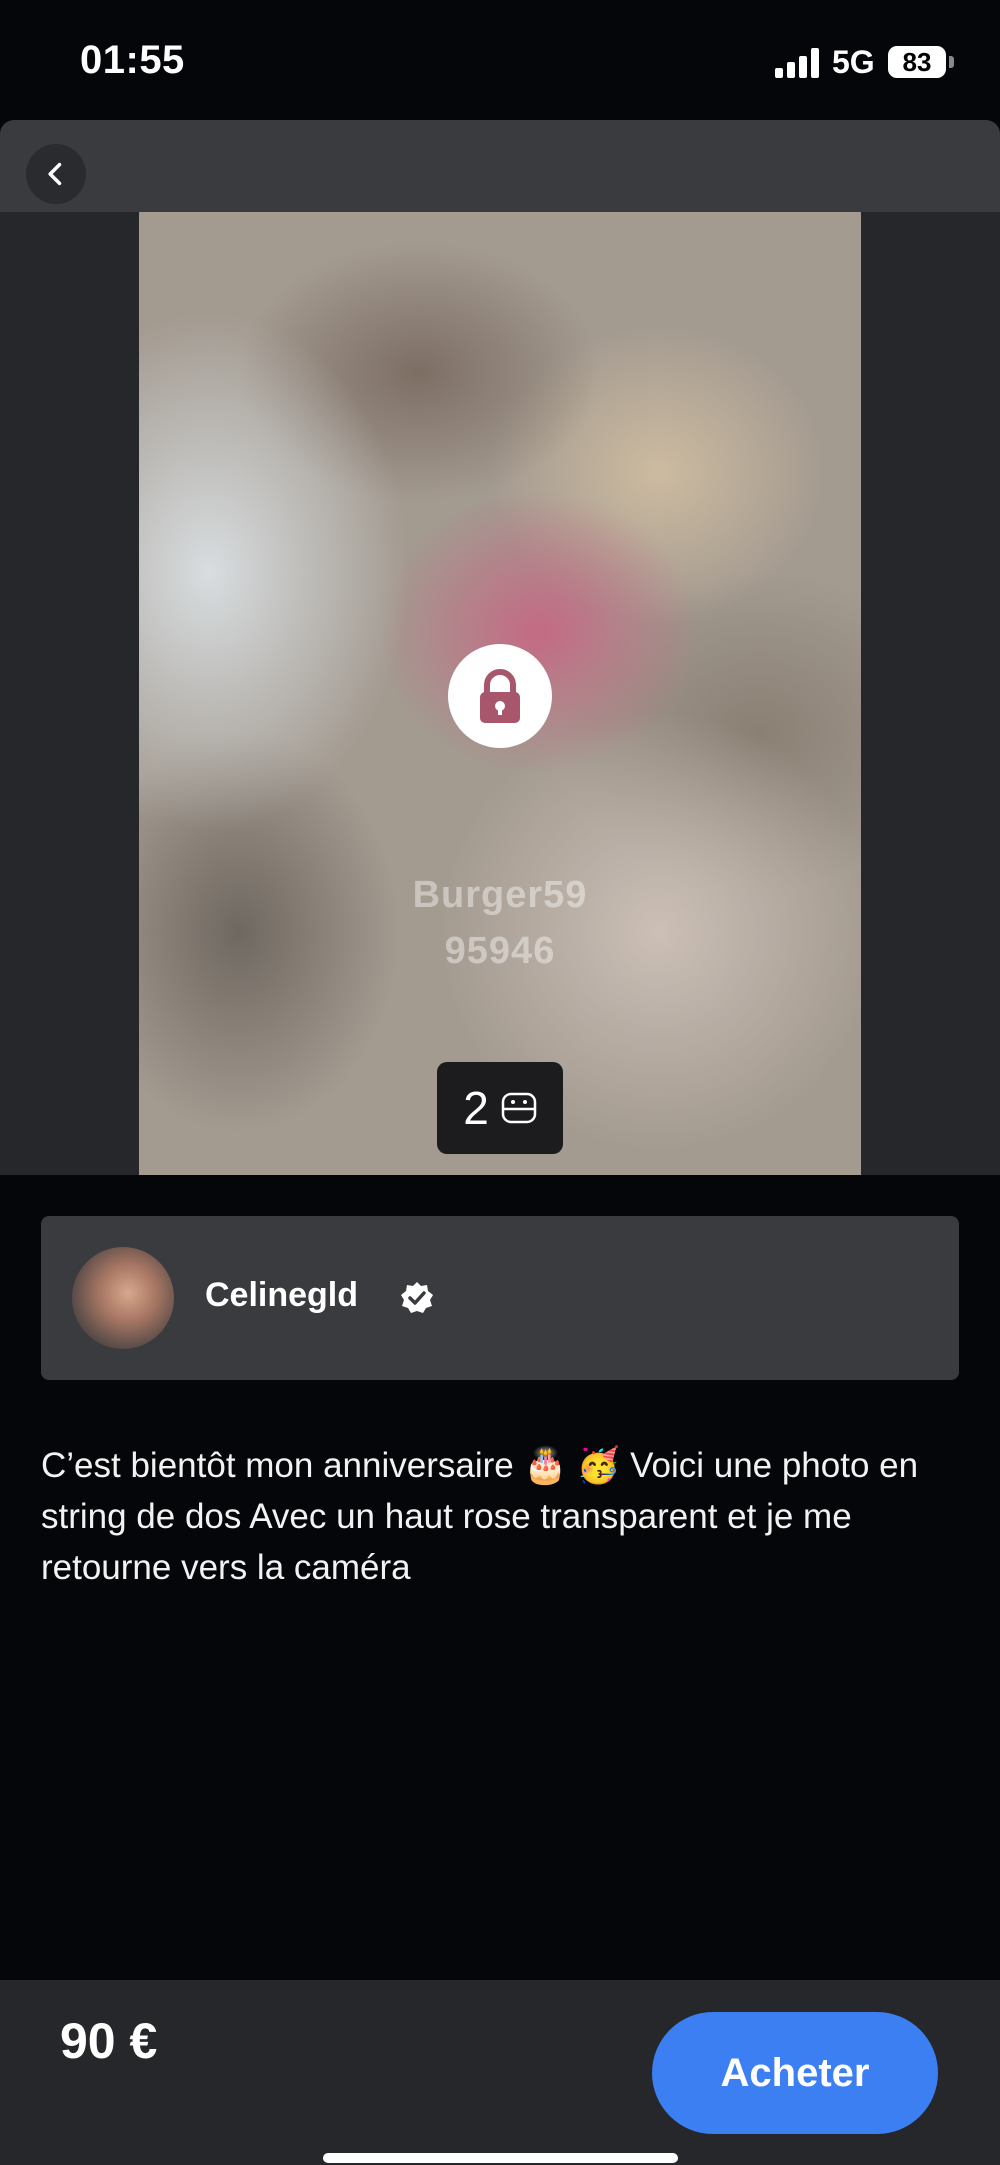 This screenshot has width=1000, height=2165. I want to click on creator-name: Celinegld, so click(281, 1295).